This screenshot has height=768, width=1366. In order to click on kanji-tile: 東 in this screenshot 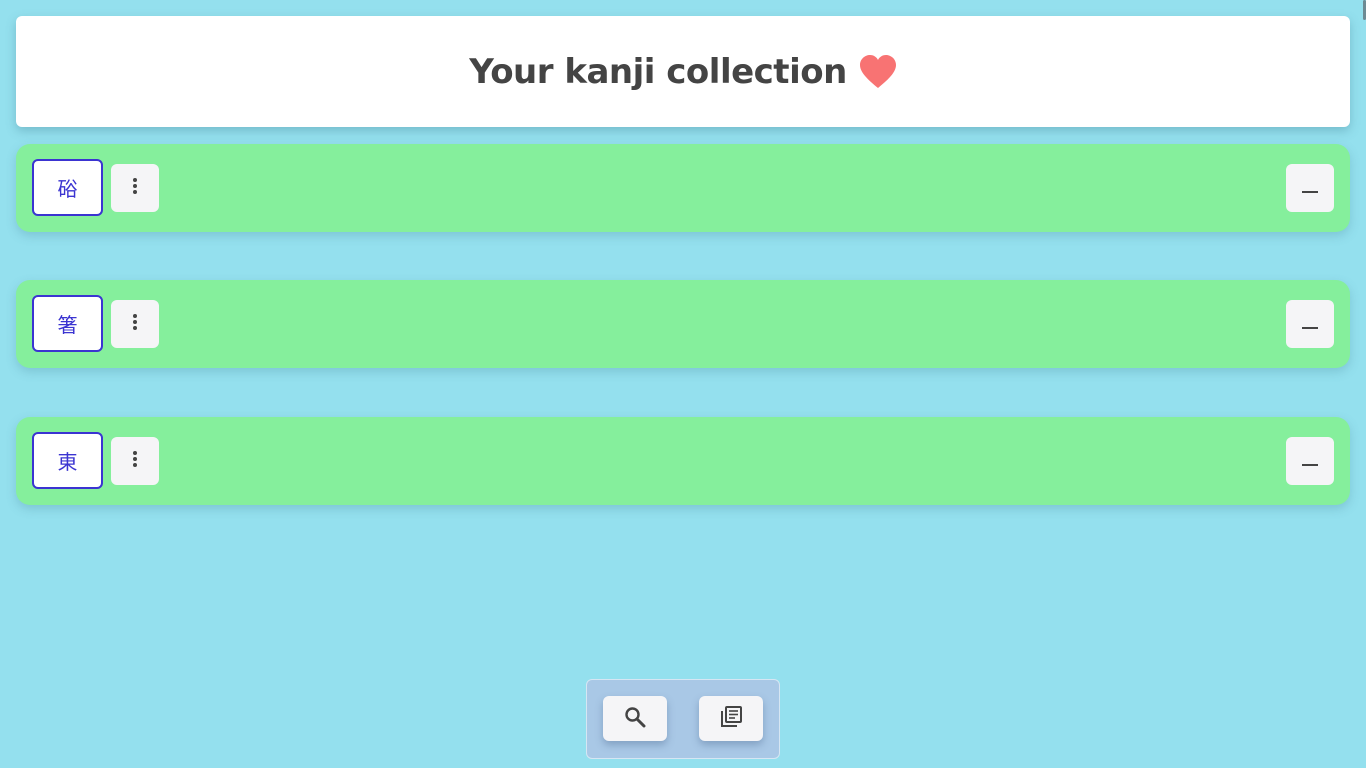, I will do `click(67, 460)`.